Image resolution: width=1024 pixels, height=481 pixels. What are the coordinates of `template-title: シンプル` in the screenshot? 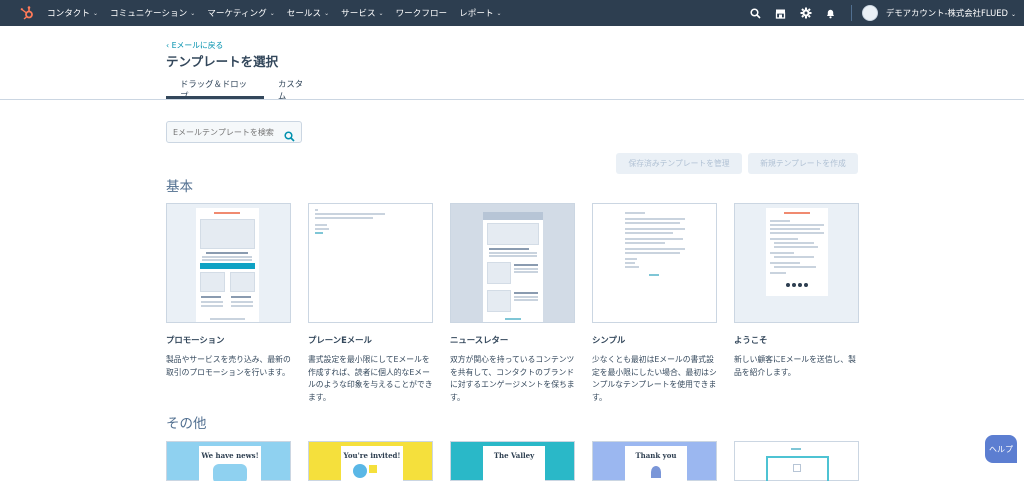 It's located at (609, 340).